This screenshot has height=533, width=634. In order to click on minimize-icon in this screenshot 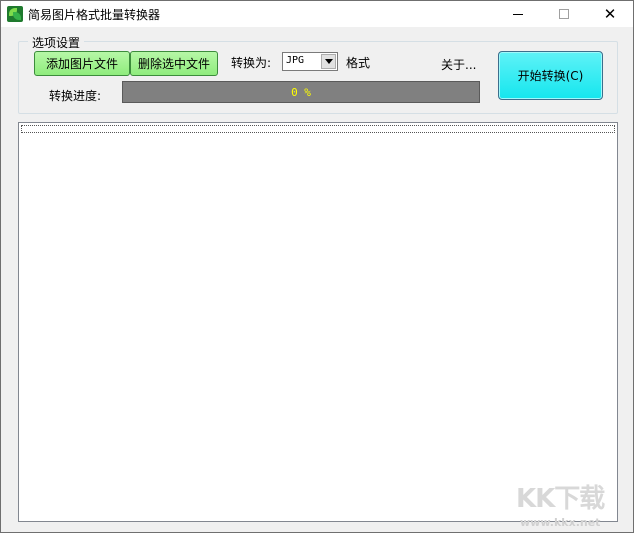, I will do `click(518, 14)`.